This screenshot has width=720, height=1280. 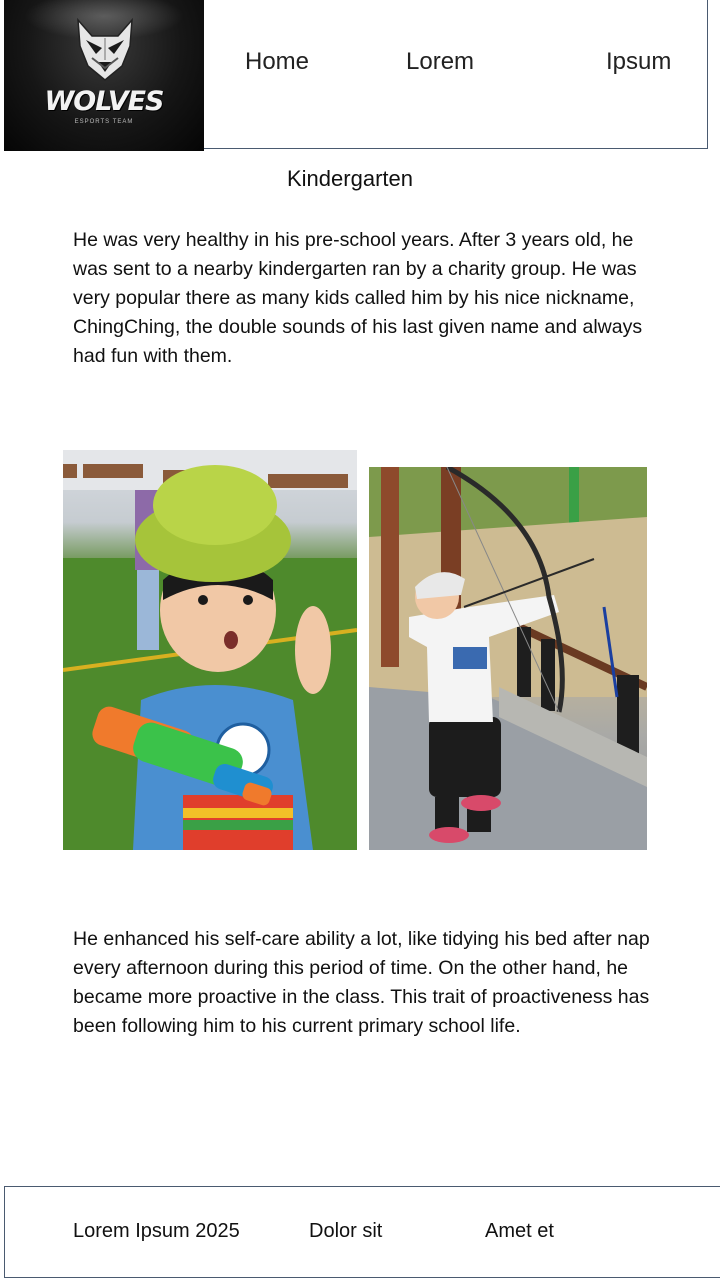 What do you see at coordinates (508, 658) in the screenshot?
I see `photo-child-archery` at bounding box center [508, 658].